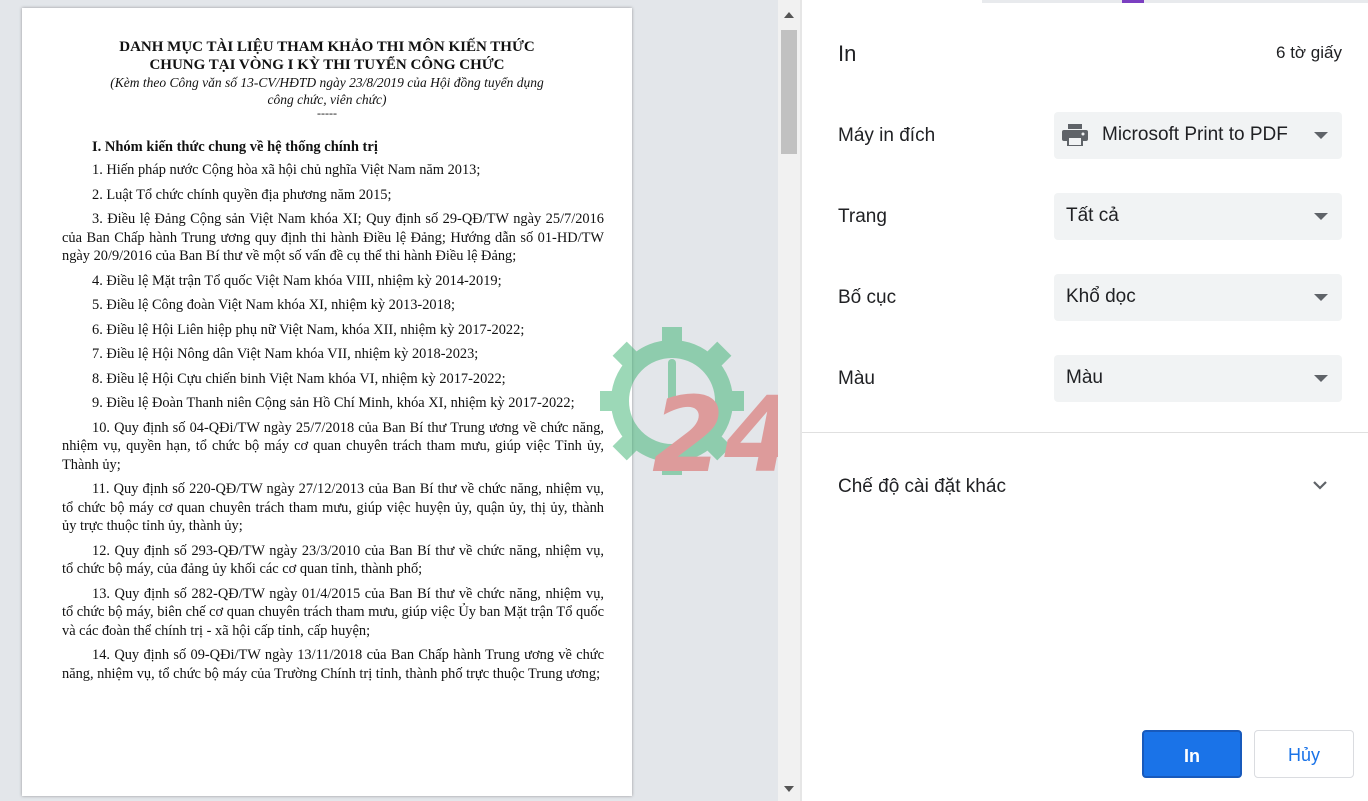 Image resolution: width=1368 pixels, height=801 pixels. What do you see at coordinates (1198, 378) in the screenshot?
I see `color-select: Màu` at bounding box center [1198, 378].